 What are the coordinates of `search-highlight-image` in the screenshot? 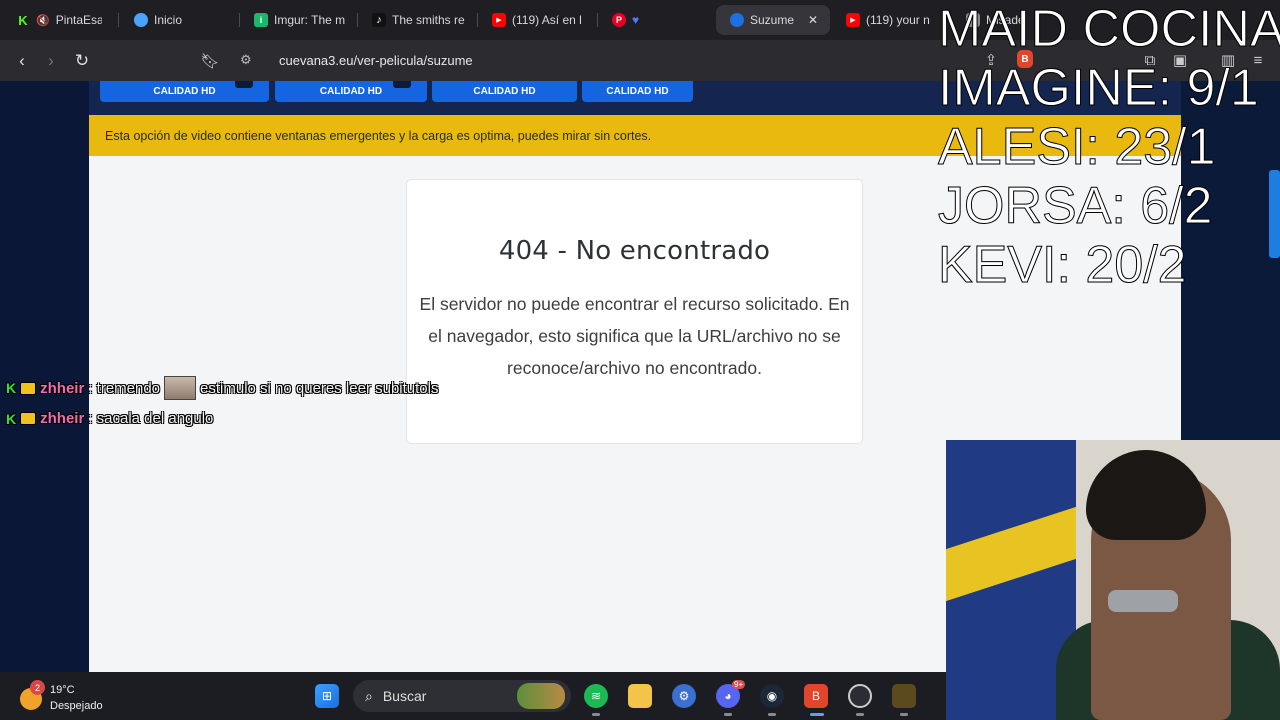 It's located at (541, 696).